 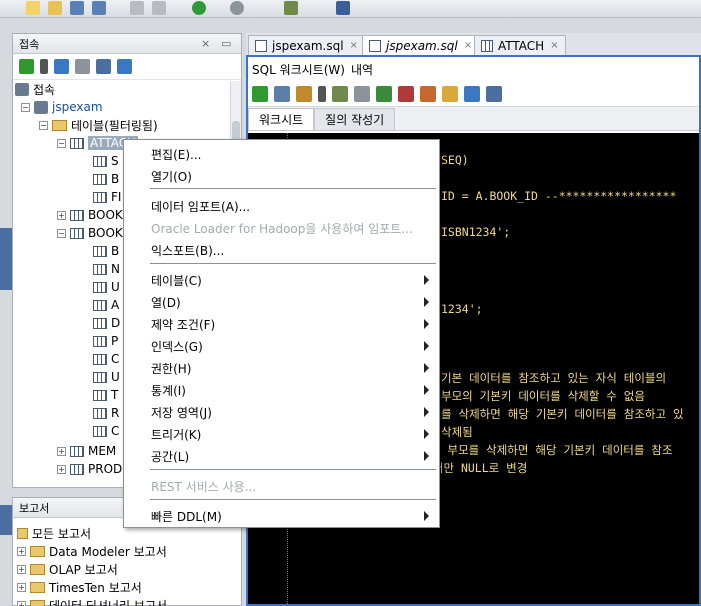 I want to click on submenu-arrow-icon, so click(x=426, y=324).